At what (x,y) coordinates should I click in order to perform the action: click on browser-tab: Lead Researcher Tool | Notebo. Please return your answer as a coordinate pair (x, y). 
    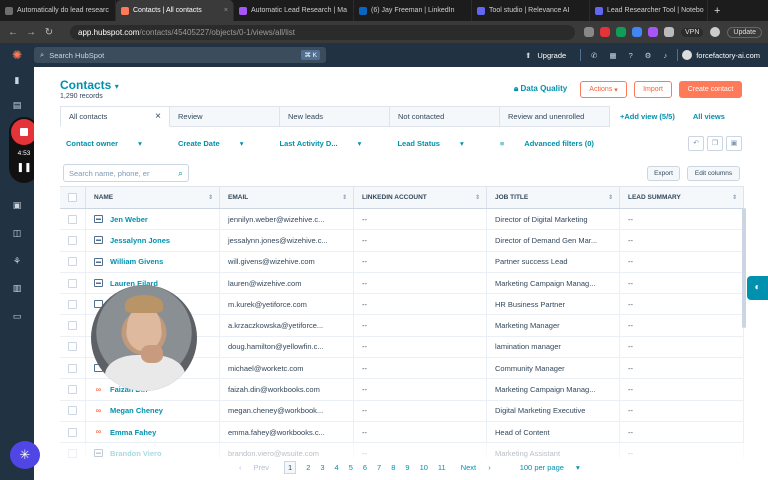
    Looking at the image, I should click on (649, 10).